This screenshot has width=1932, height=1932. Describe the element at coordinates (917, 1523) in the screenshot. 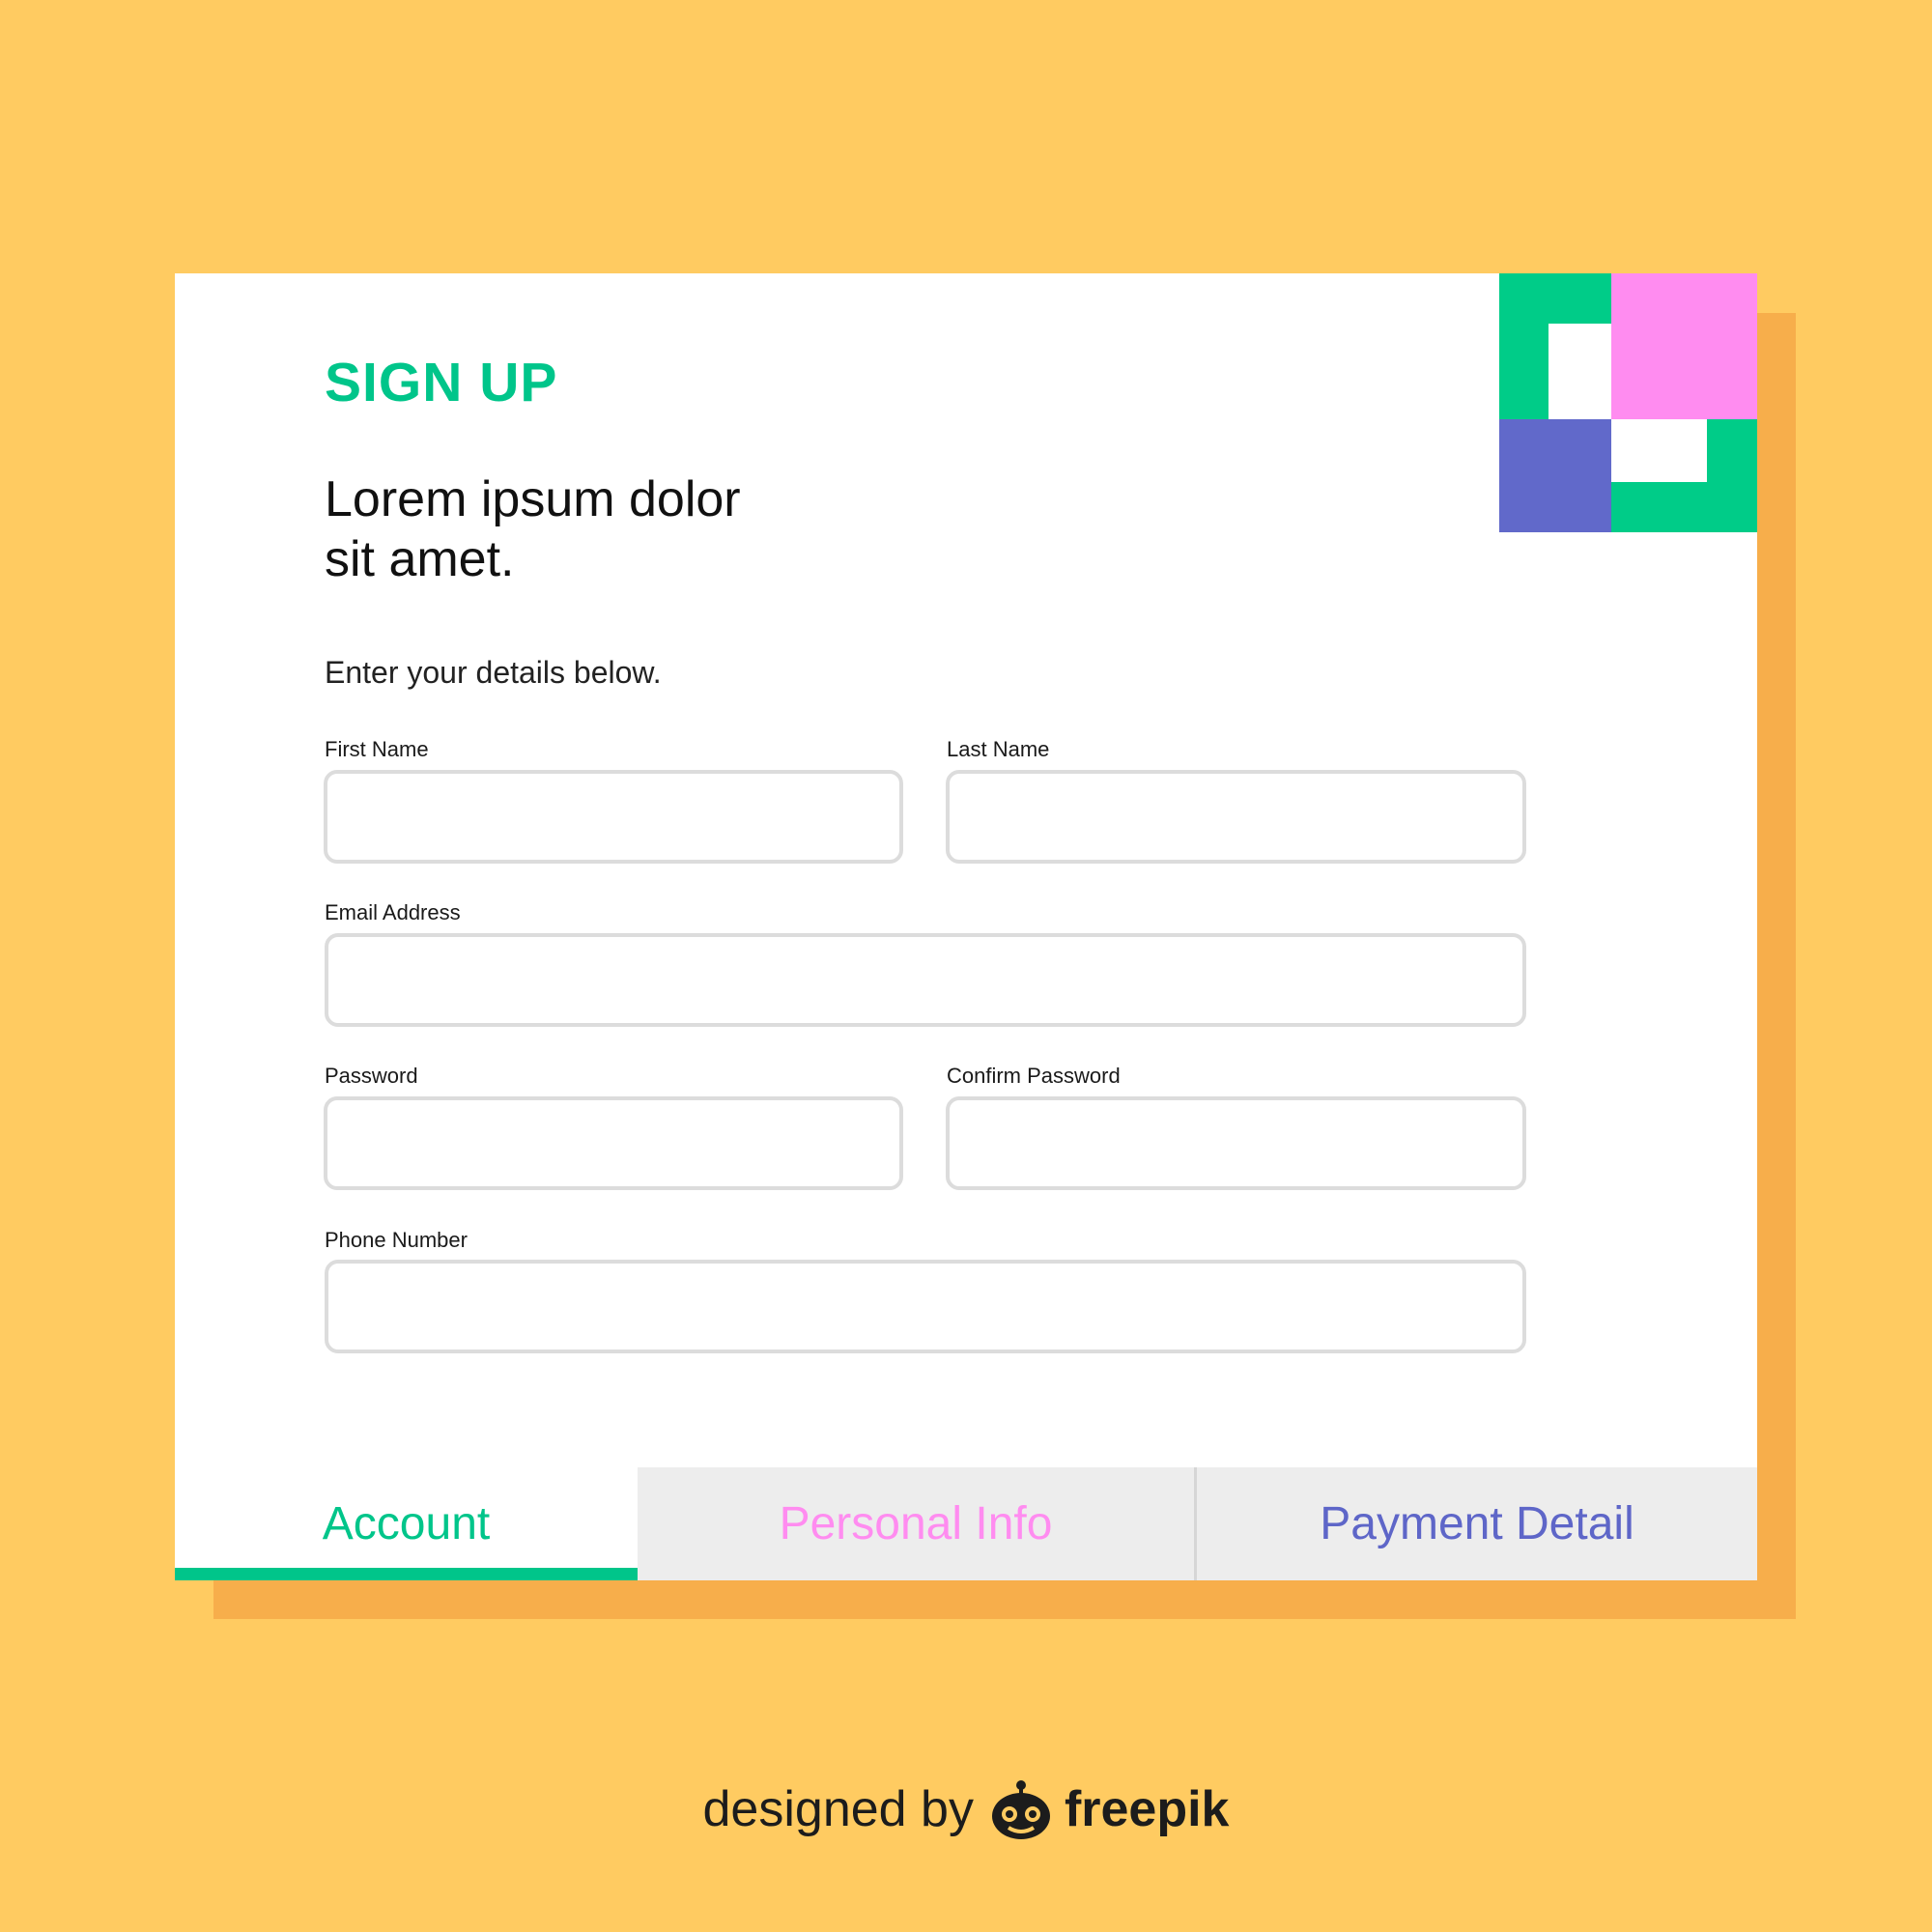

I see `tab-personal-info: Personal Info` at that location.